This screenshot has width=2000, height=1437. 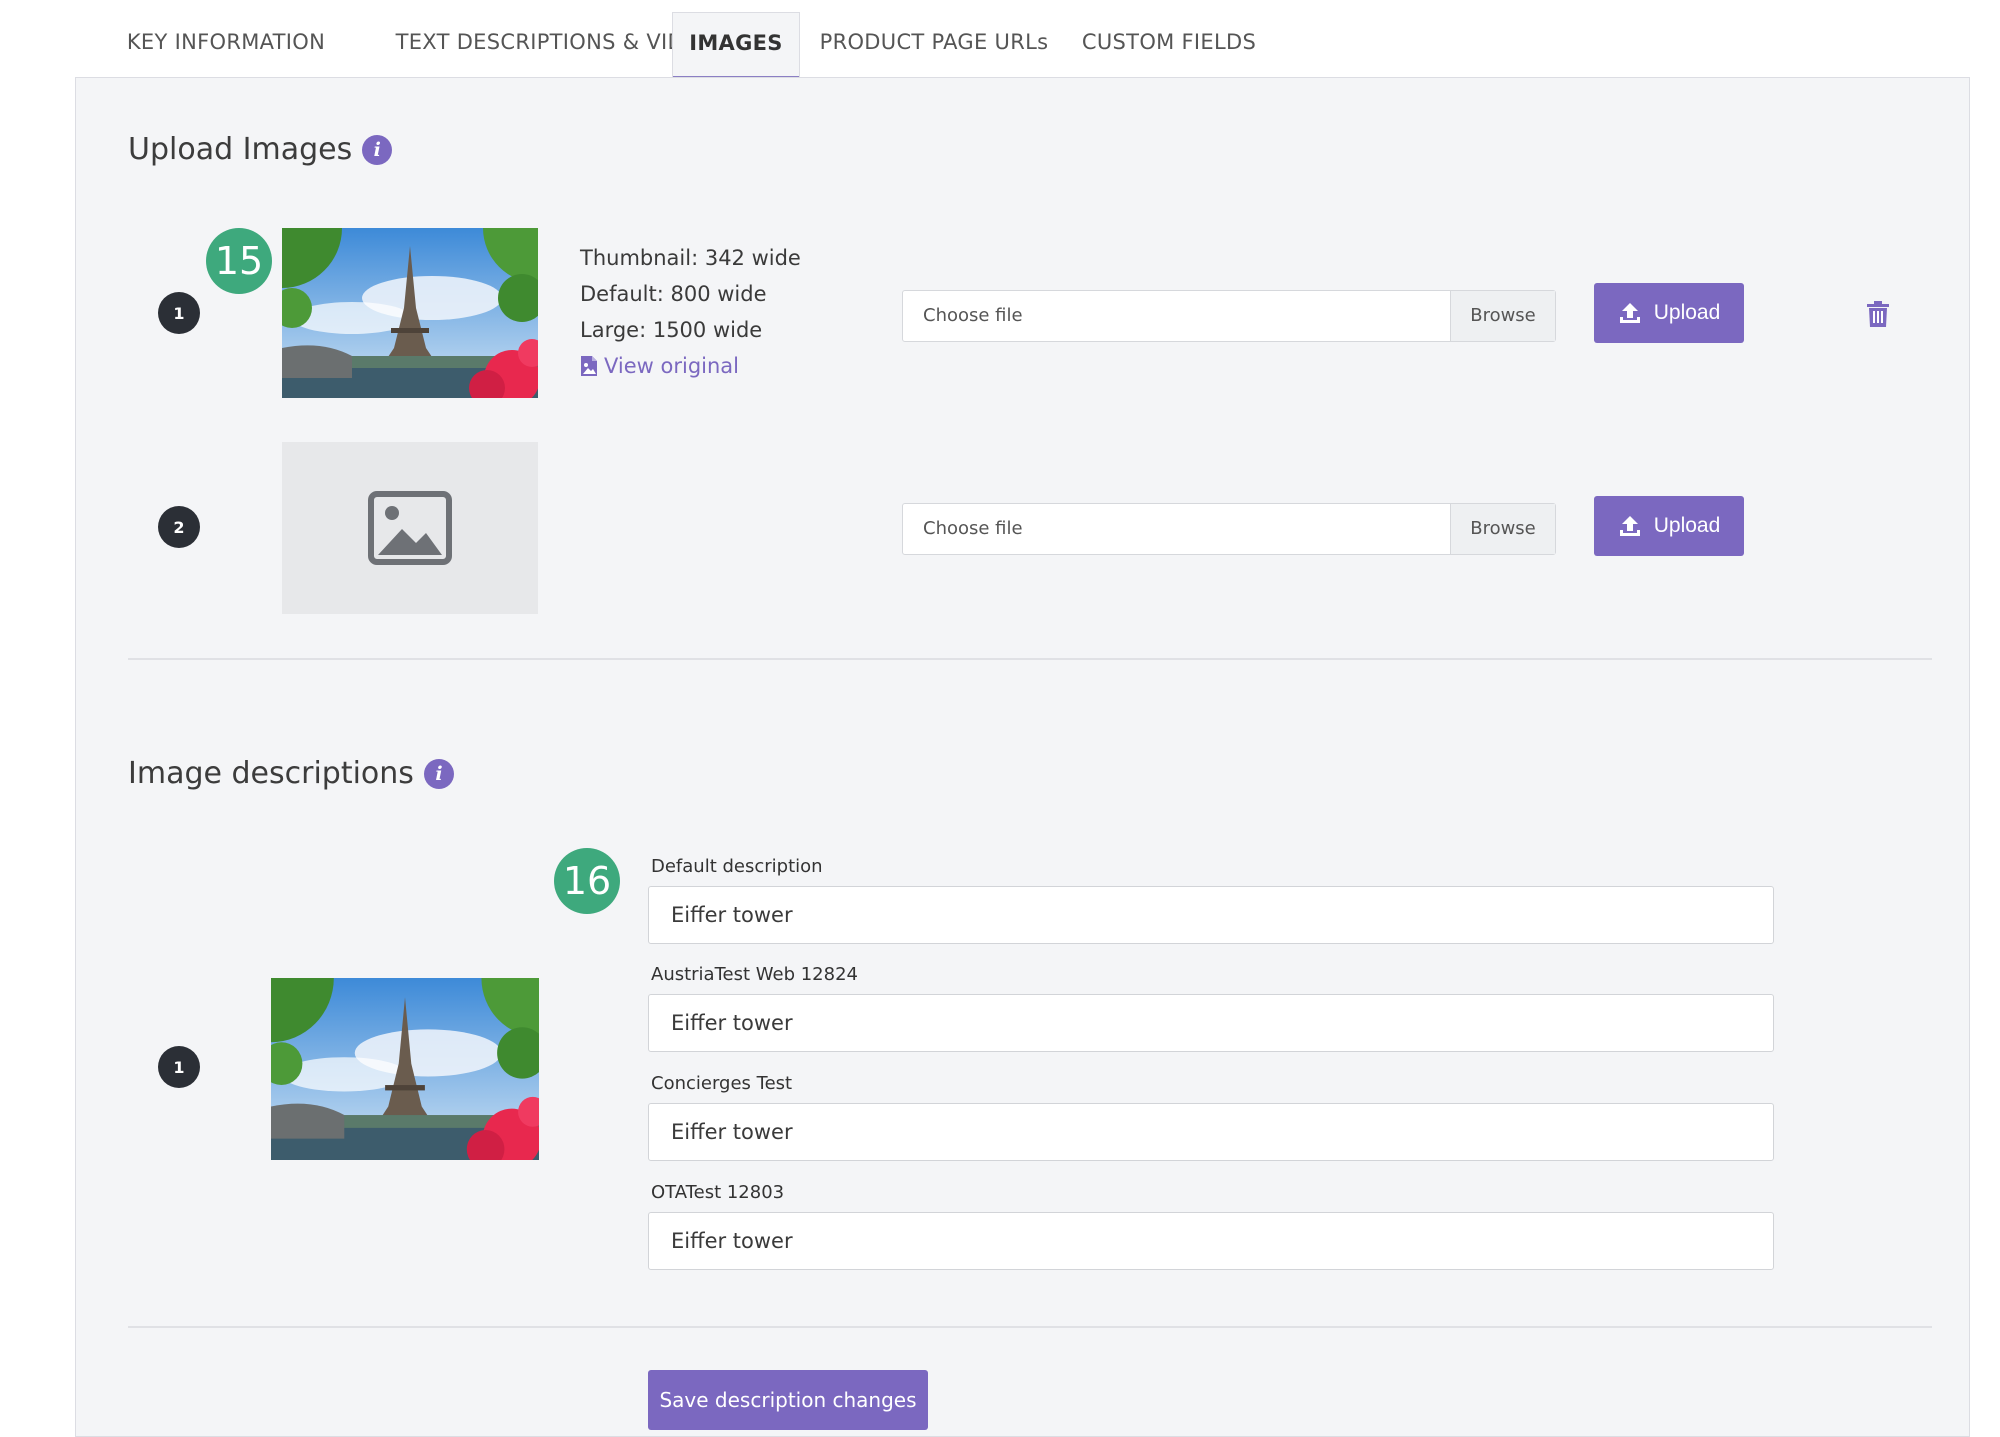 What do you see at coordinates (1211, 915) in the screenshot?
I see `default-description-input: Eiffer tower` at bounding box center [1211, 915].